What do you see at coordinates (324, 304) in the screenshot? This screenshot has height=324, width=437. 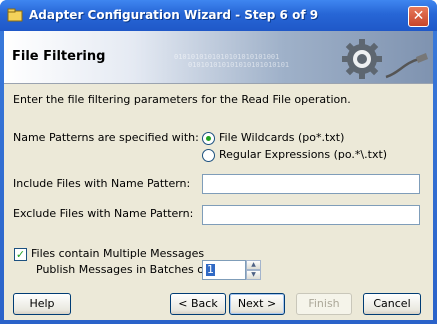 I see `finish-button: Finish` at bounding box center [324, 304].